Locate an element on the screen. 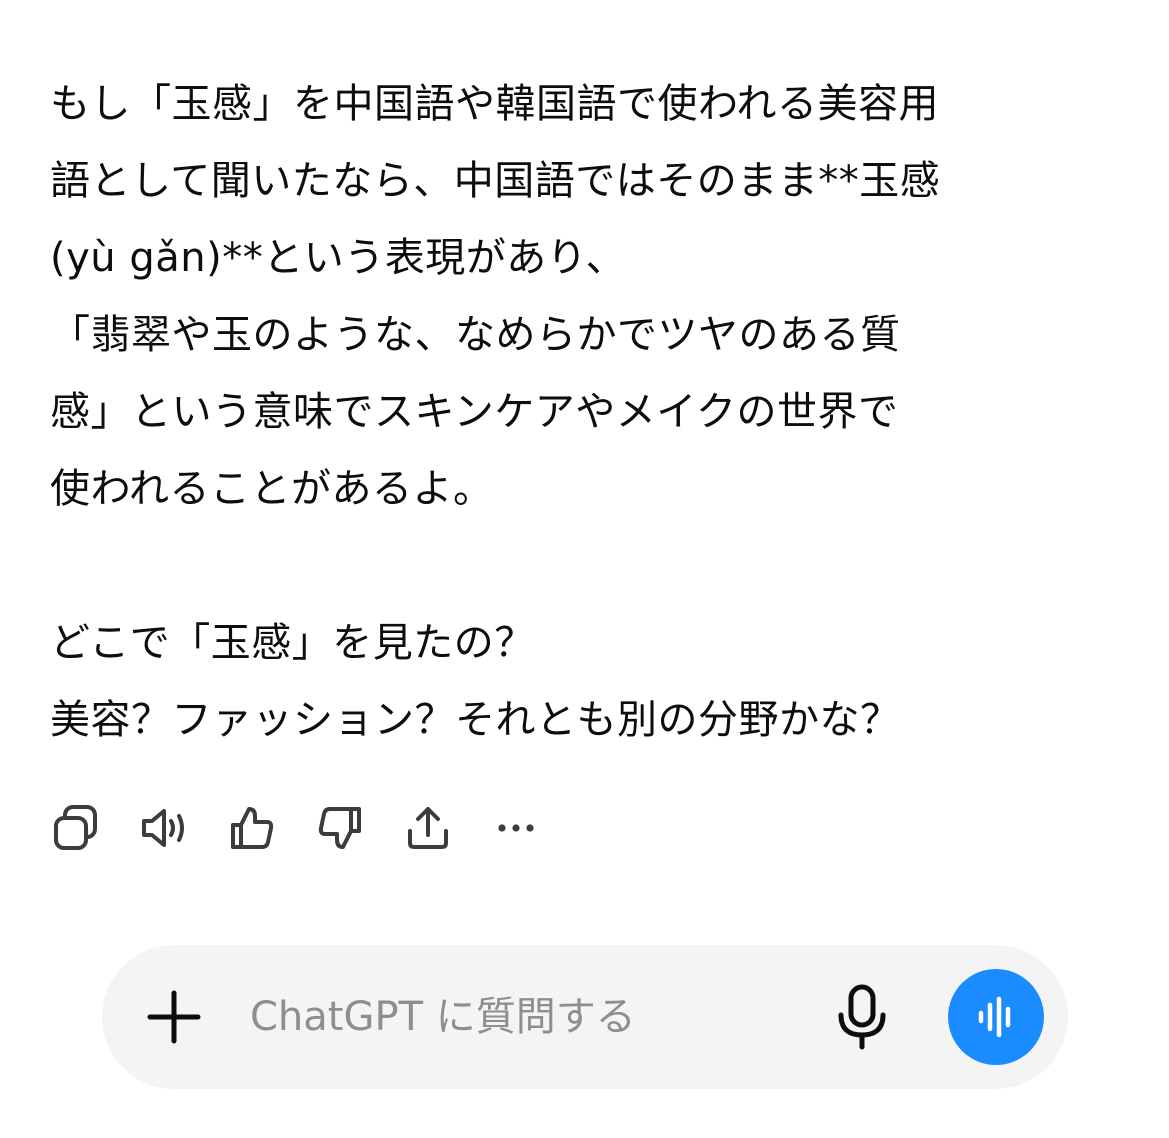 The width and height of the screenshot is (1169, 1138). message-line: もし「玉感」を中国語や韓国語で使われる美容用 is located at coordinates (494, 104).